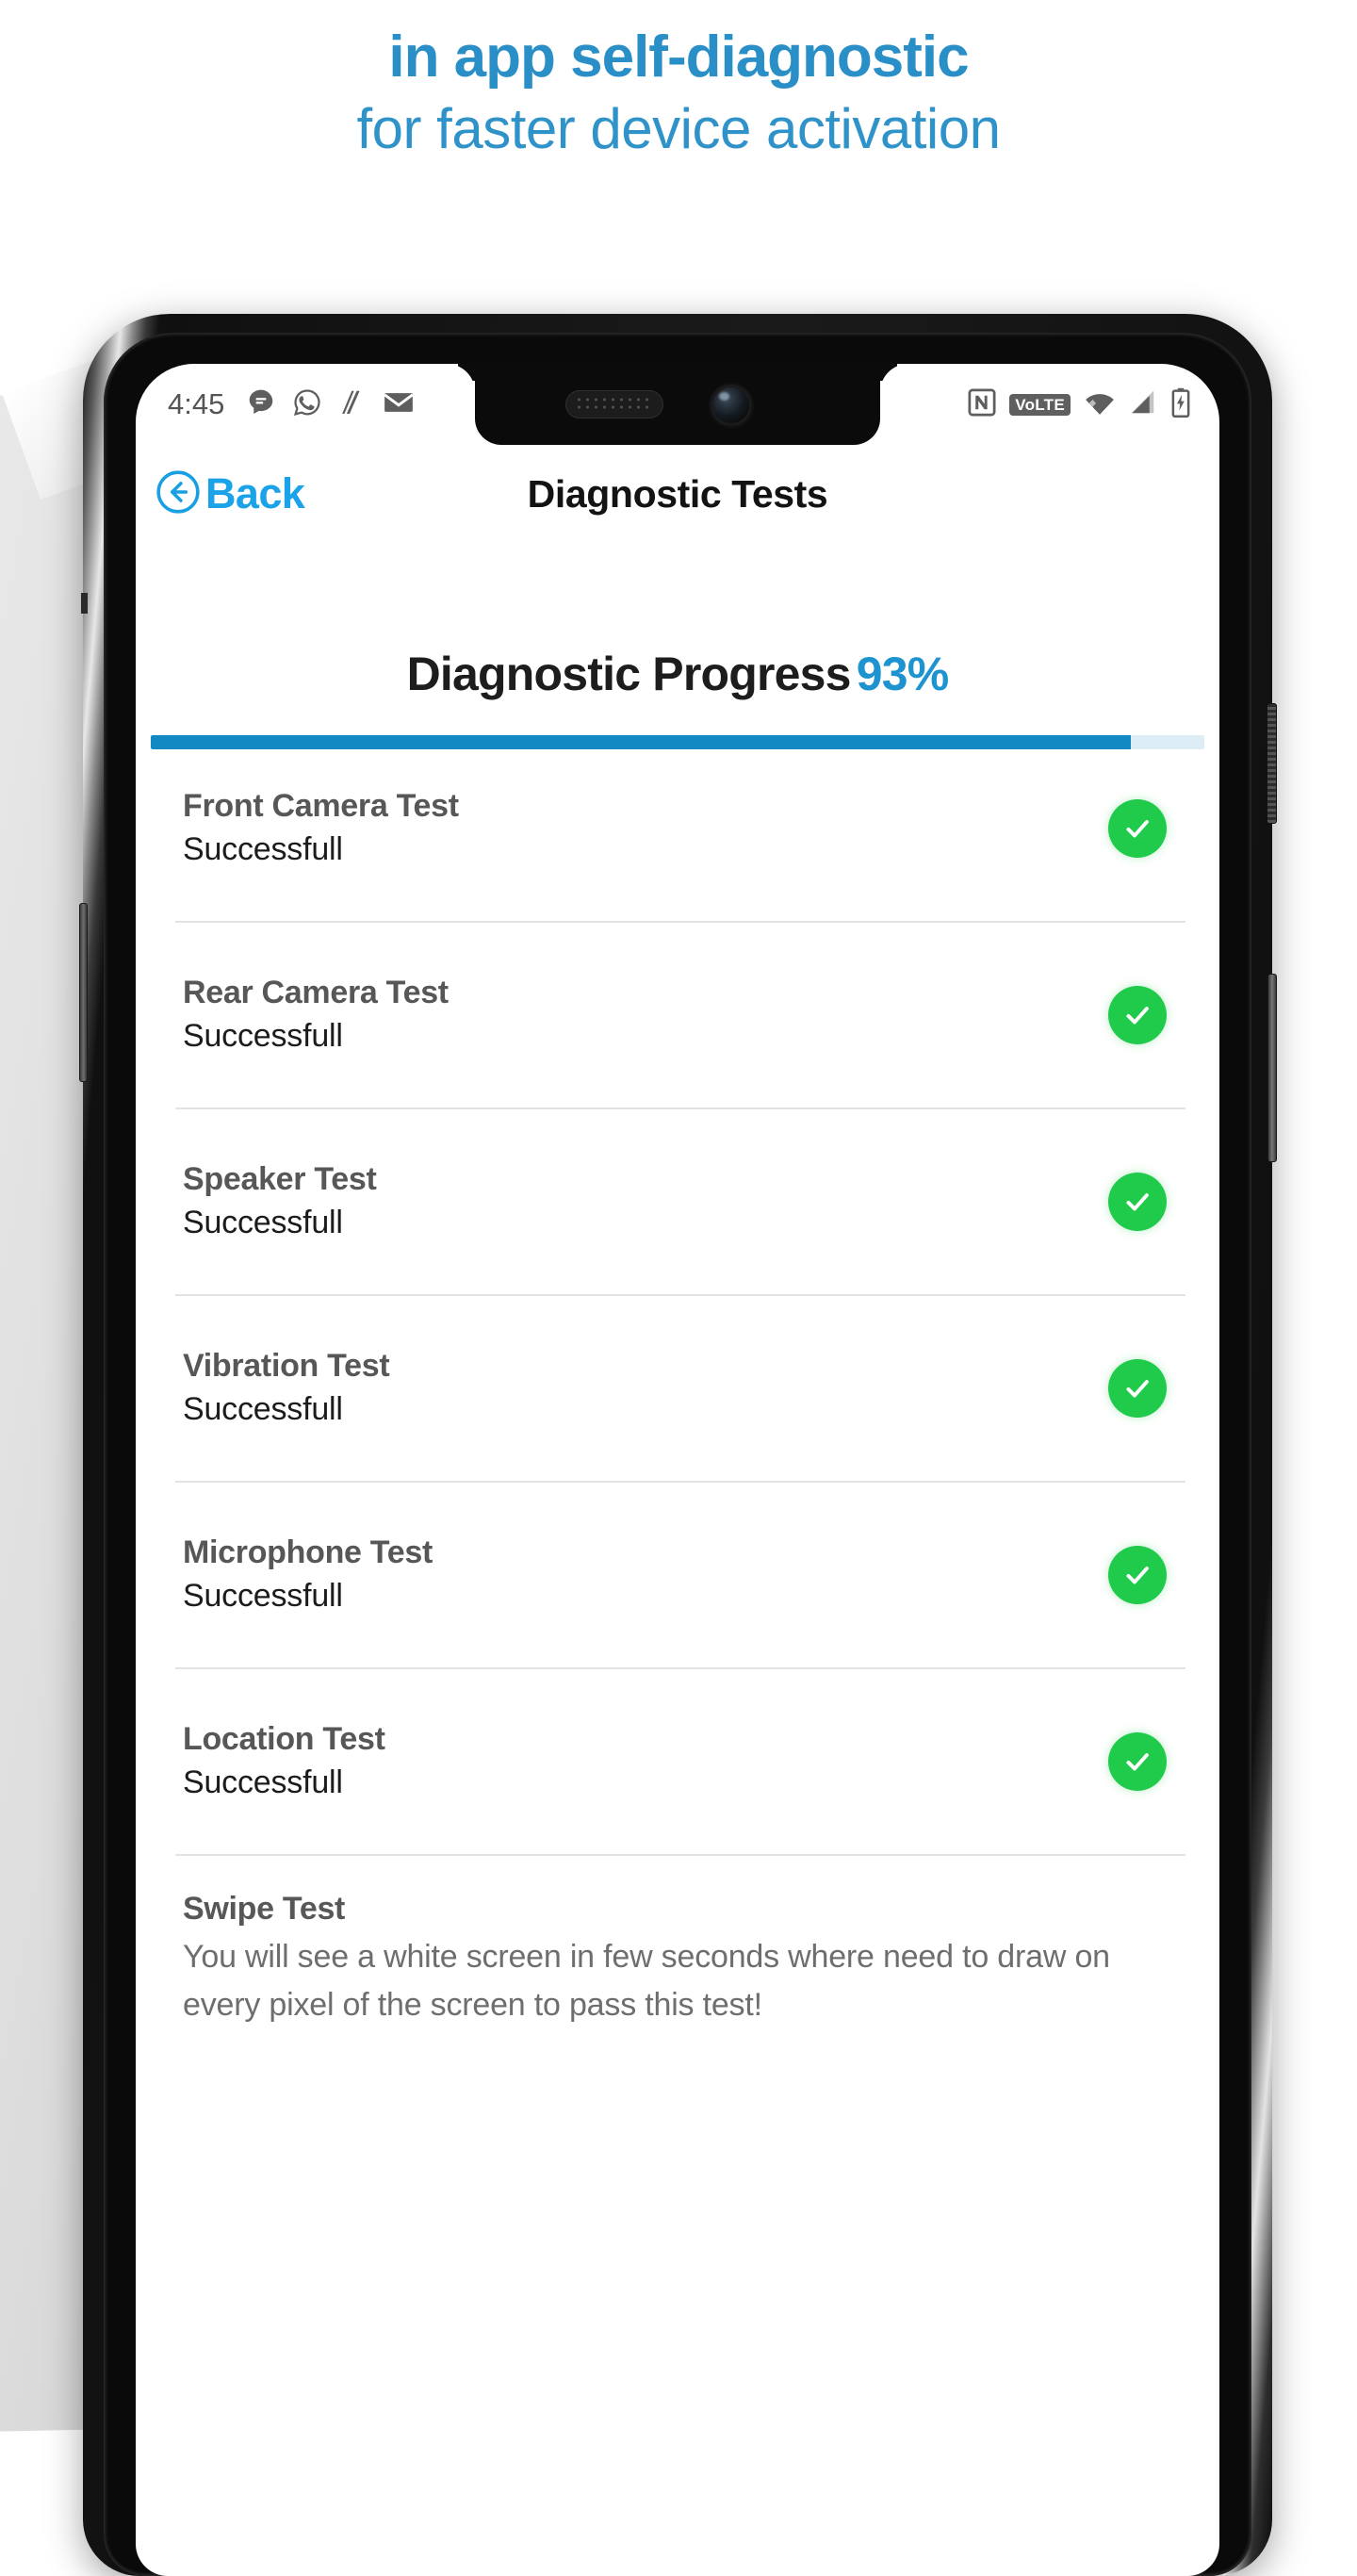 This screenshot has height=2576, width=1357. I want to click on back-arrow-circle-icon, so click(178, 494).